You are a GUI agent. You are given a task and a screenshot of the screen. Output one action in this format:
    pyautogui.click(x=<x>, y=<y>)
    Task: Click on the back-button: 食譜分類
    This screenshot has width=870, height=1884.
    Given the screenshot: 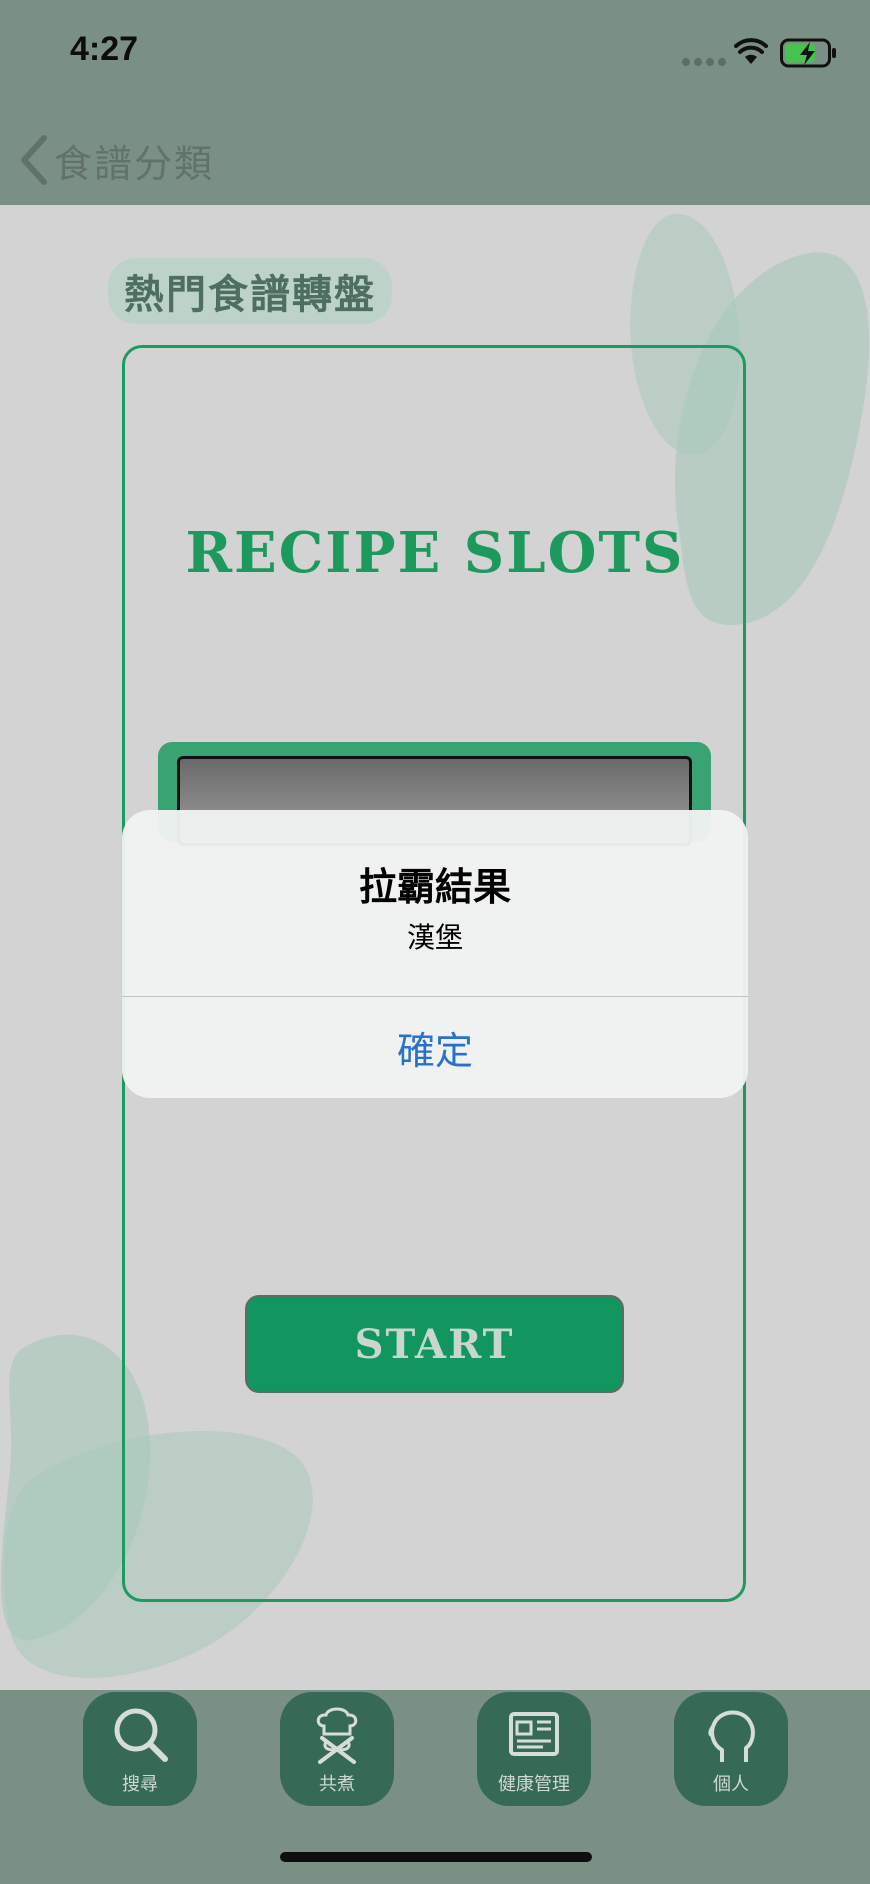 What is the action you would take?
    pyautogui.click(x=116, y=160)
    